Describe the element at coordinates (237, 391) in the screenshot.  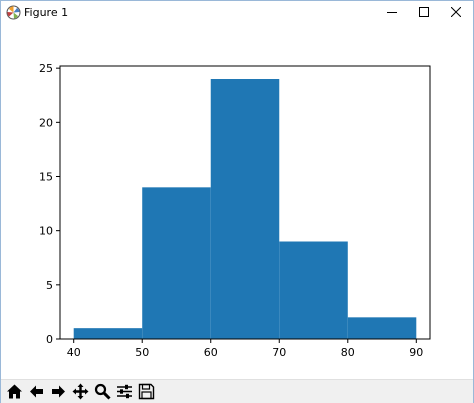
I see `navigation-toolbar` at that location.